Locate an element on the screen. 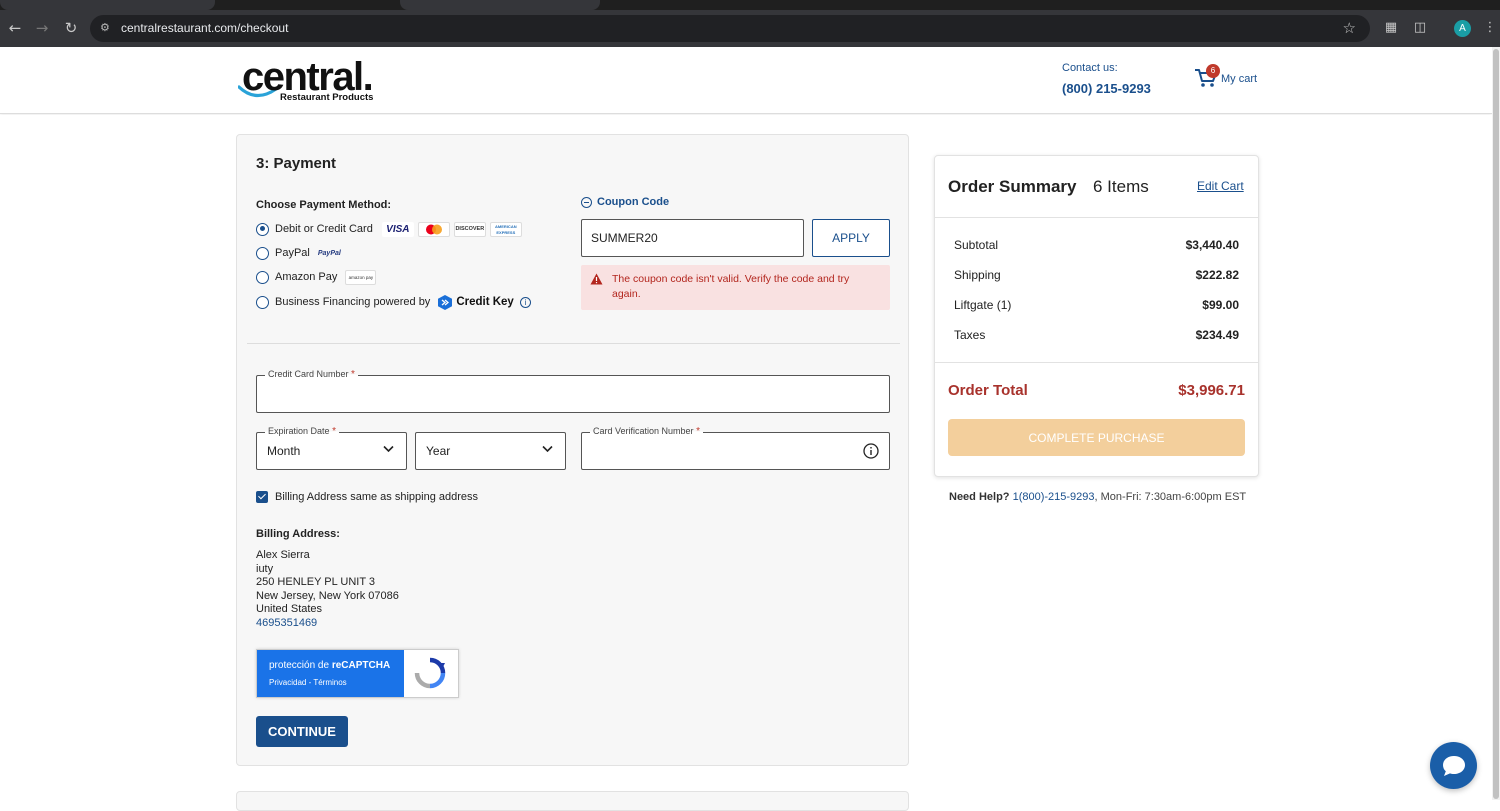 This screenshot has height=811, width=1500. chat-button is located at coordinates (1453, 765).